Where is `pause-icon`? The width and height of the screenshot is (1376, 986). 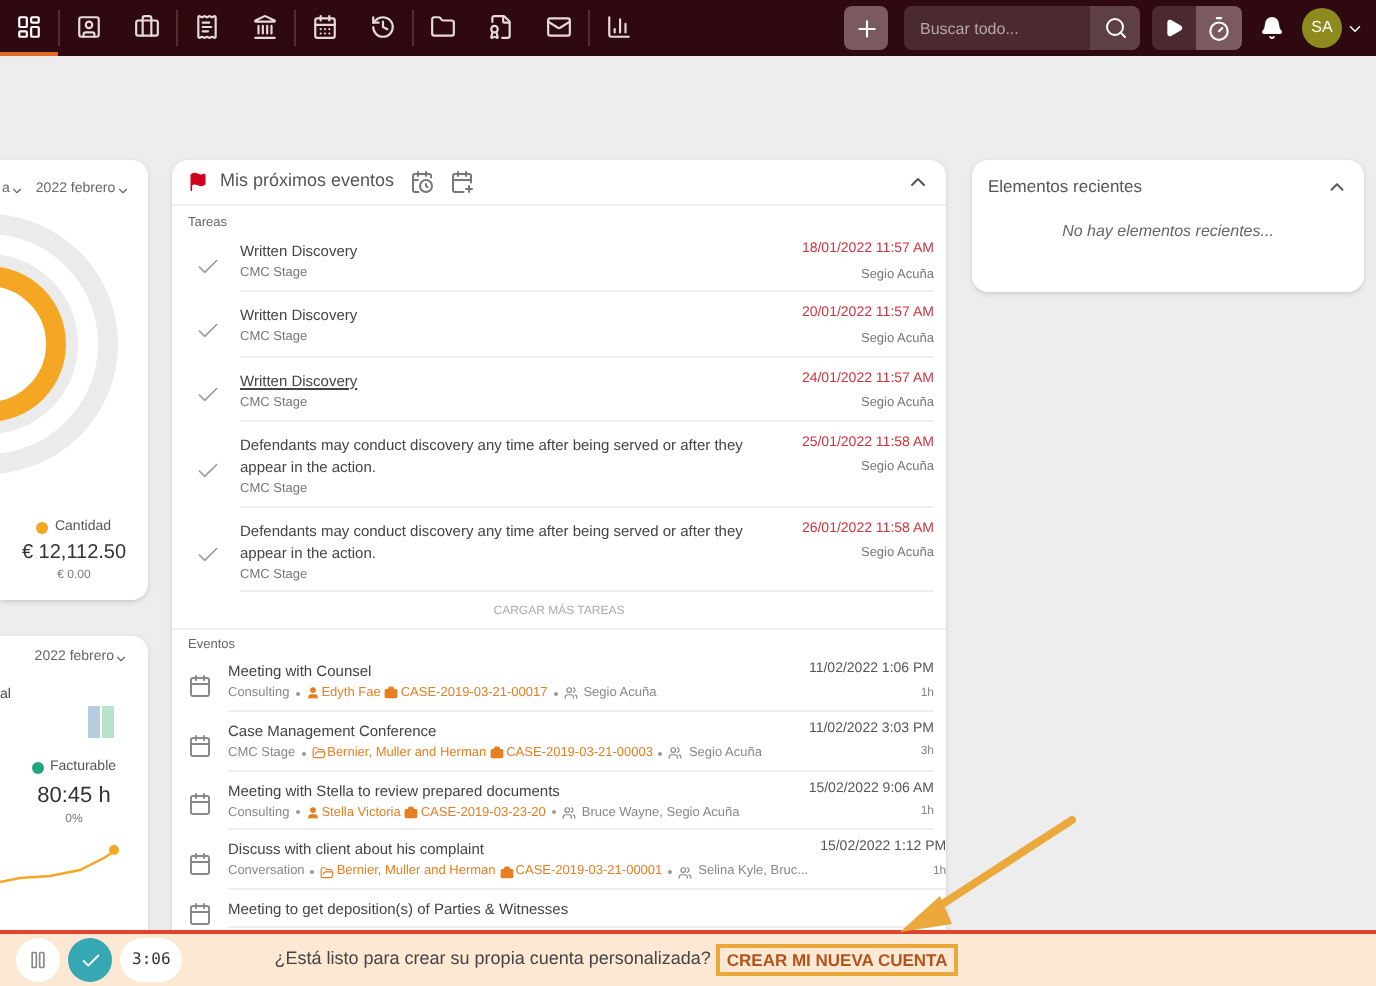 pause-icon is located at coordinates (38, 960).